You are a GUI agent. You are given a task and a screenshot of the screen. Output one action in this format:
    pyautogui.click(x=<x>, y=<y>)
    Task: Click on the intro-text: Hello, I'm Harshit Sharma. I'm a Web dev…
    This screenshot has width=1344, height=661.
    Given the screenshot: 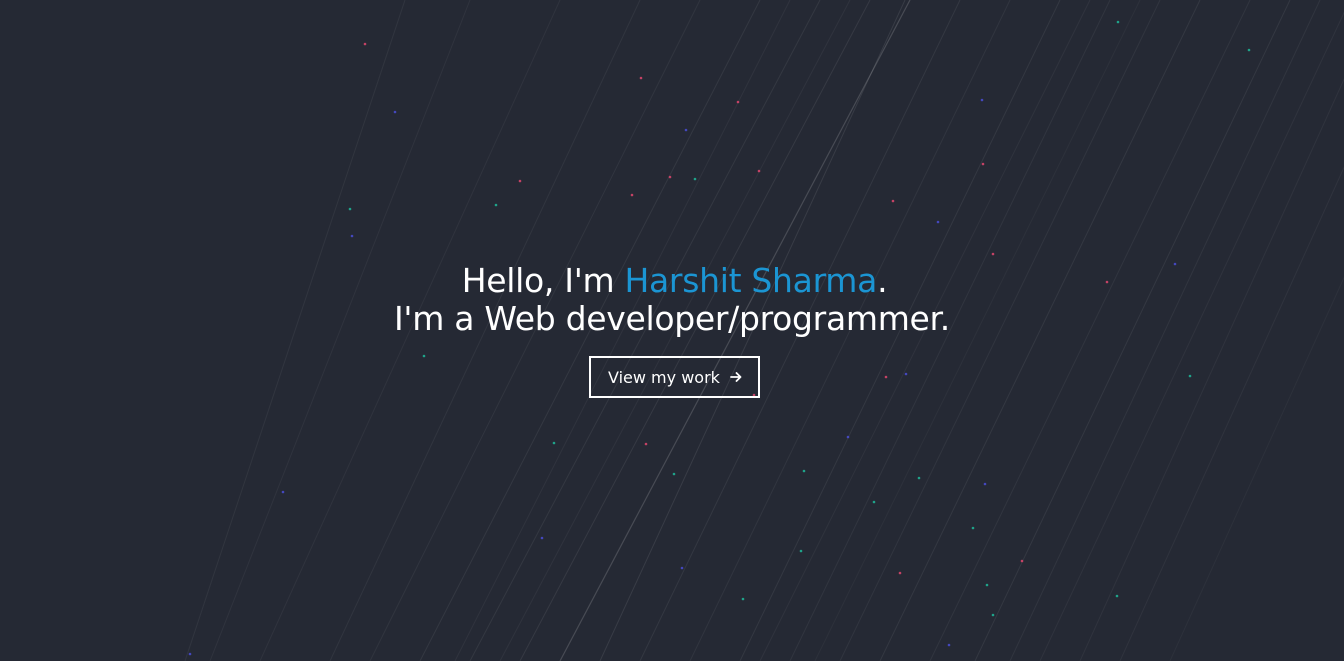 What is the action you would take?
    pyautogui.click(x=672, y=300)
    